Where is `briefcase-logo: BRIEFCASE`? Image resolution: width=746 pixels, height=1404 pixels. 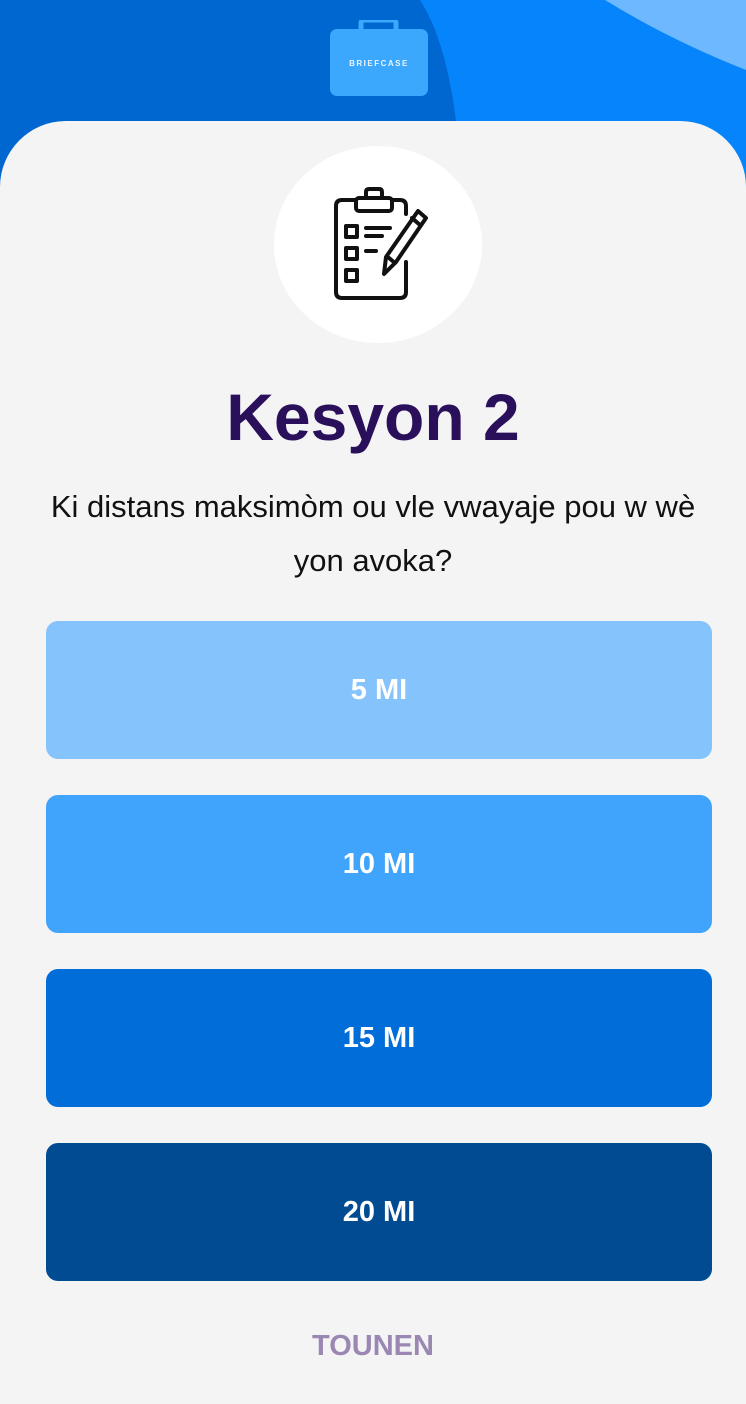
briefcase-logo: BRIEFCASE is located at coordinates (379, 58).